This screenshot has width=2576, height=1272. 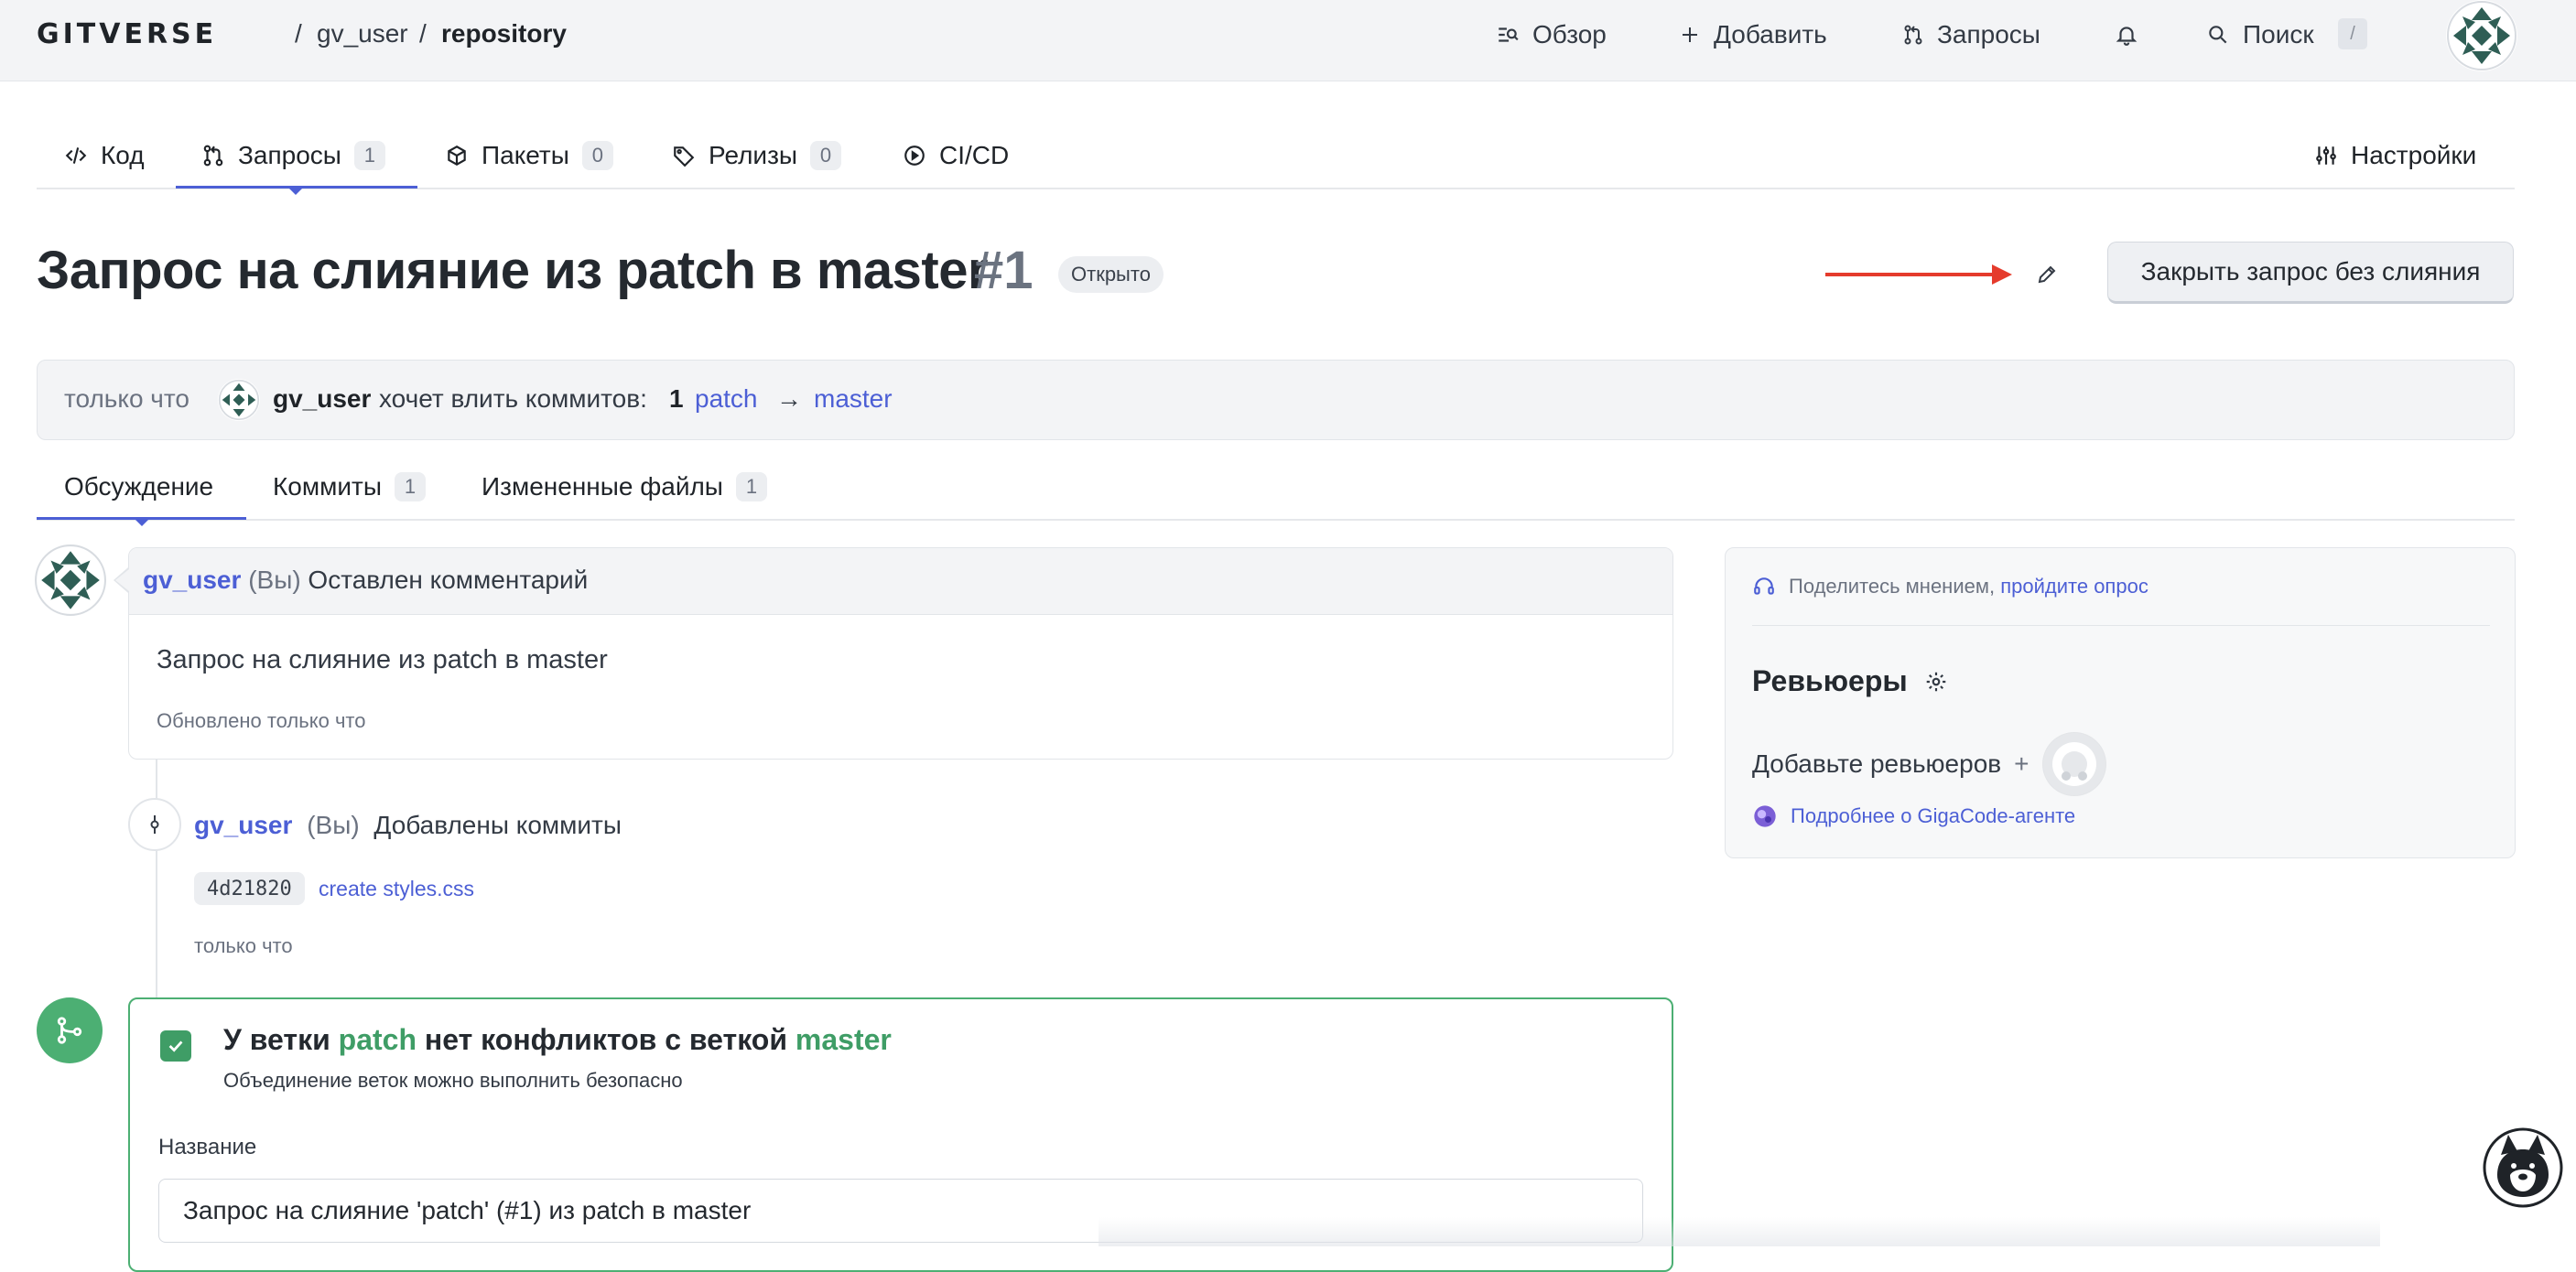 I want to click on comment-updated-time: Обновлено только что, so click(x=262, y=720).